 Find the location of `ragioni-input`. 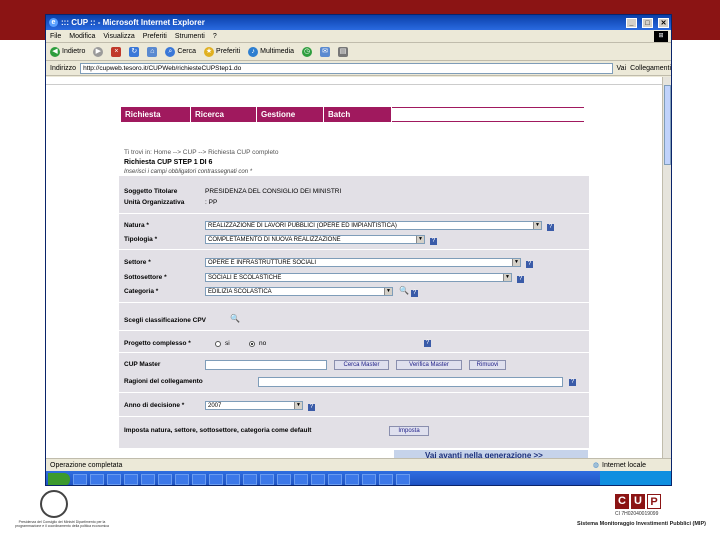

ragioni-input is located at coordinates (410, 382).